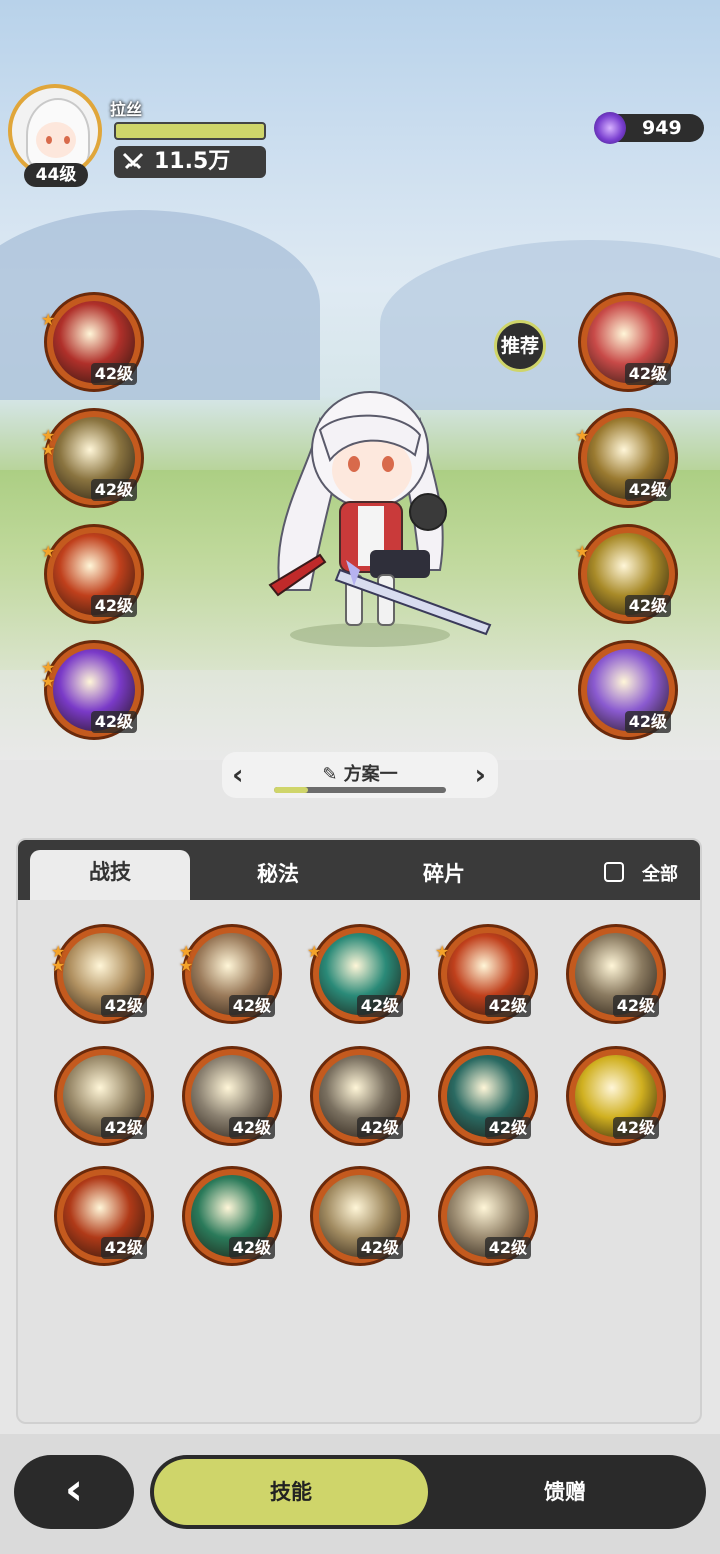  What do you see at coordinates (291, 1492) in the screenshot?
I see `tab-skills: 技能` at bounding box center [291, 1492].